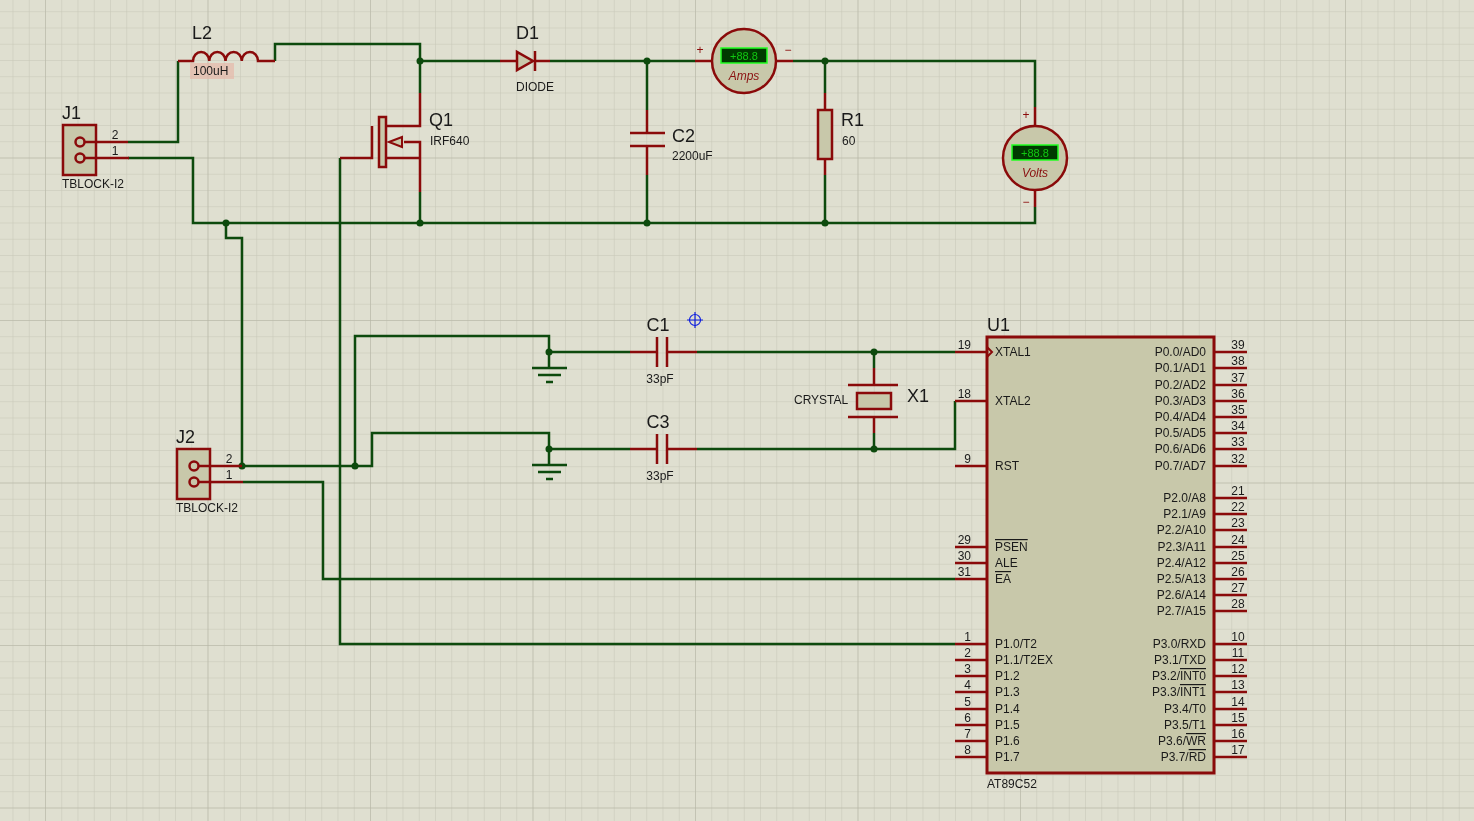  Describe the element at coordinates (695, 320) in the screenshot. I see `crosshair-cursor-icon` at that location.